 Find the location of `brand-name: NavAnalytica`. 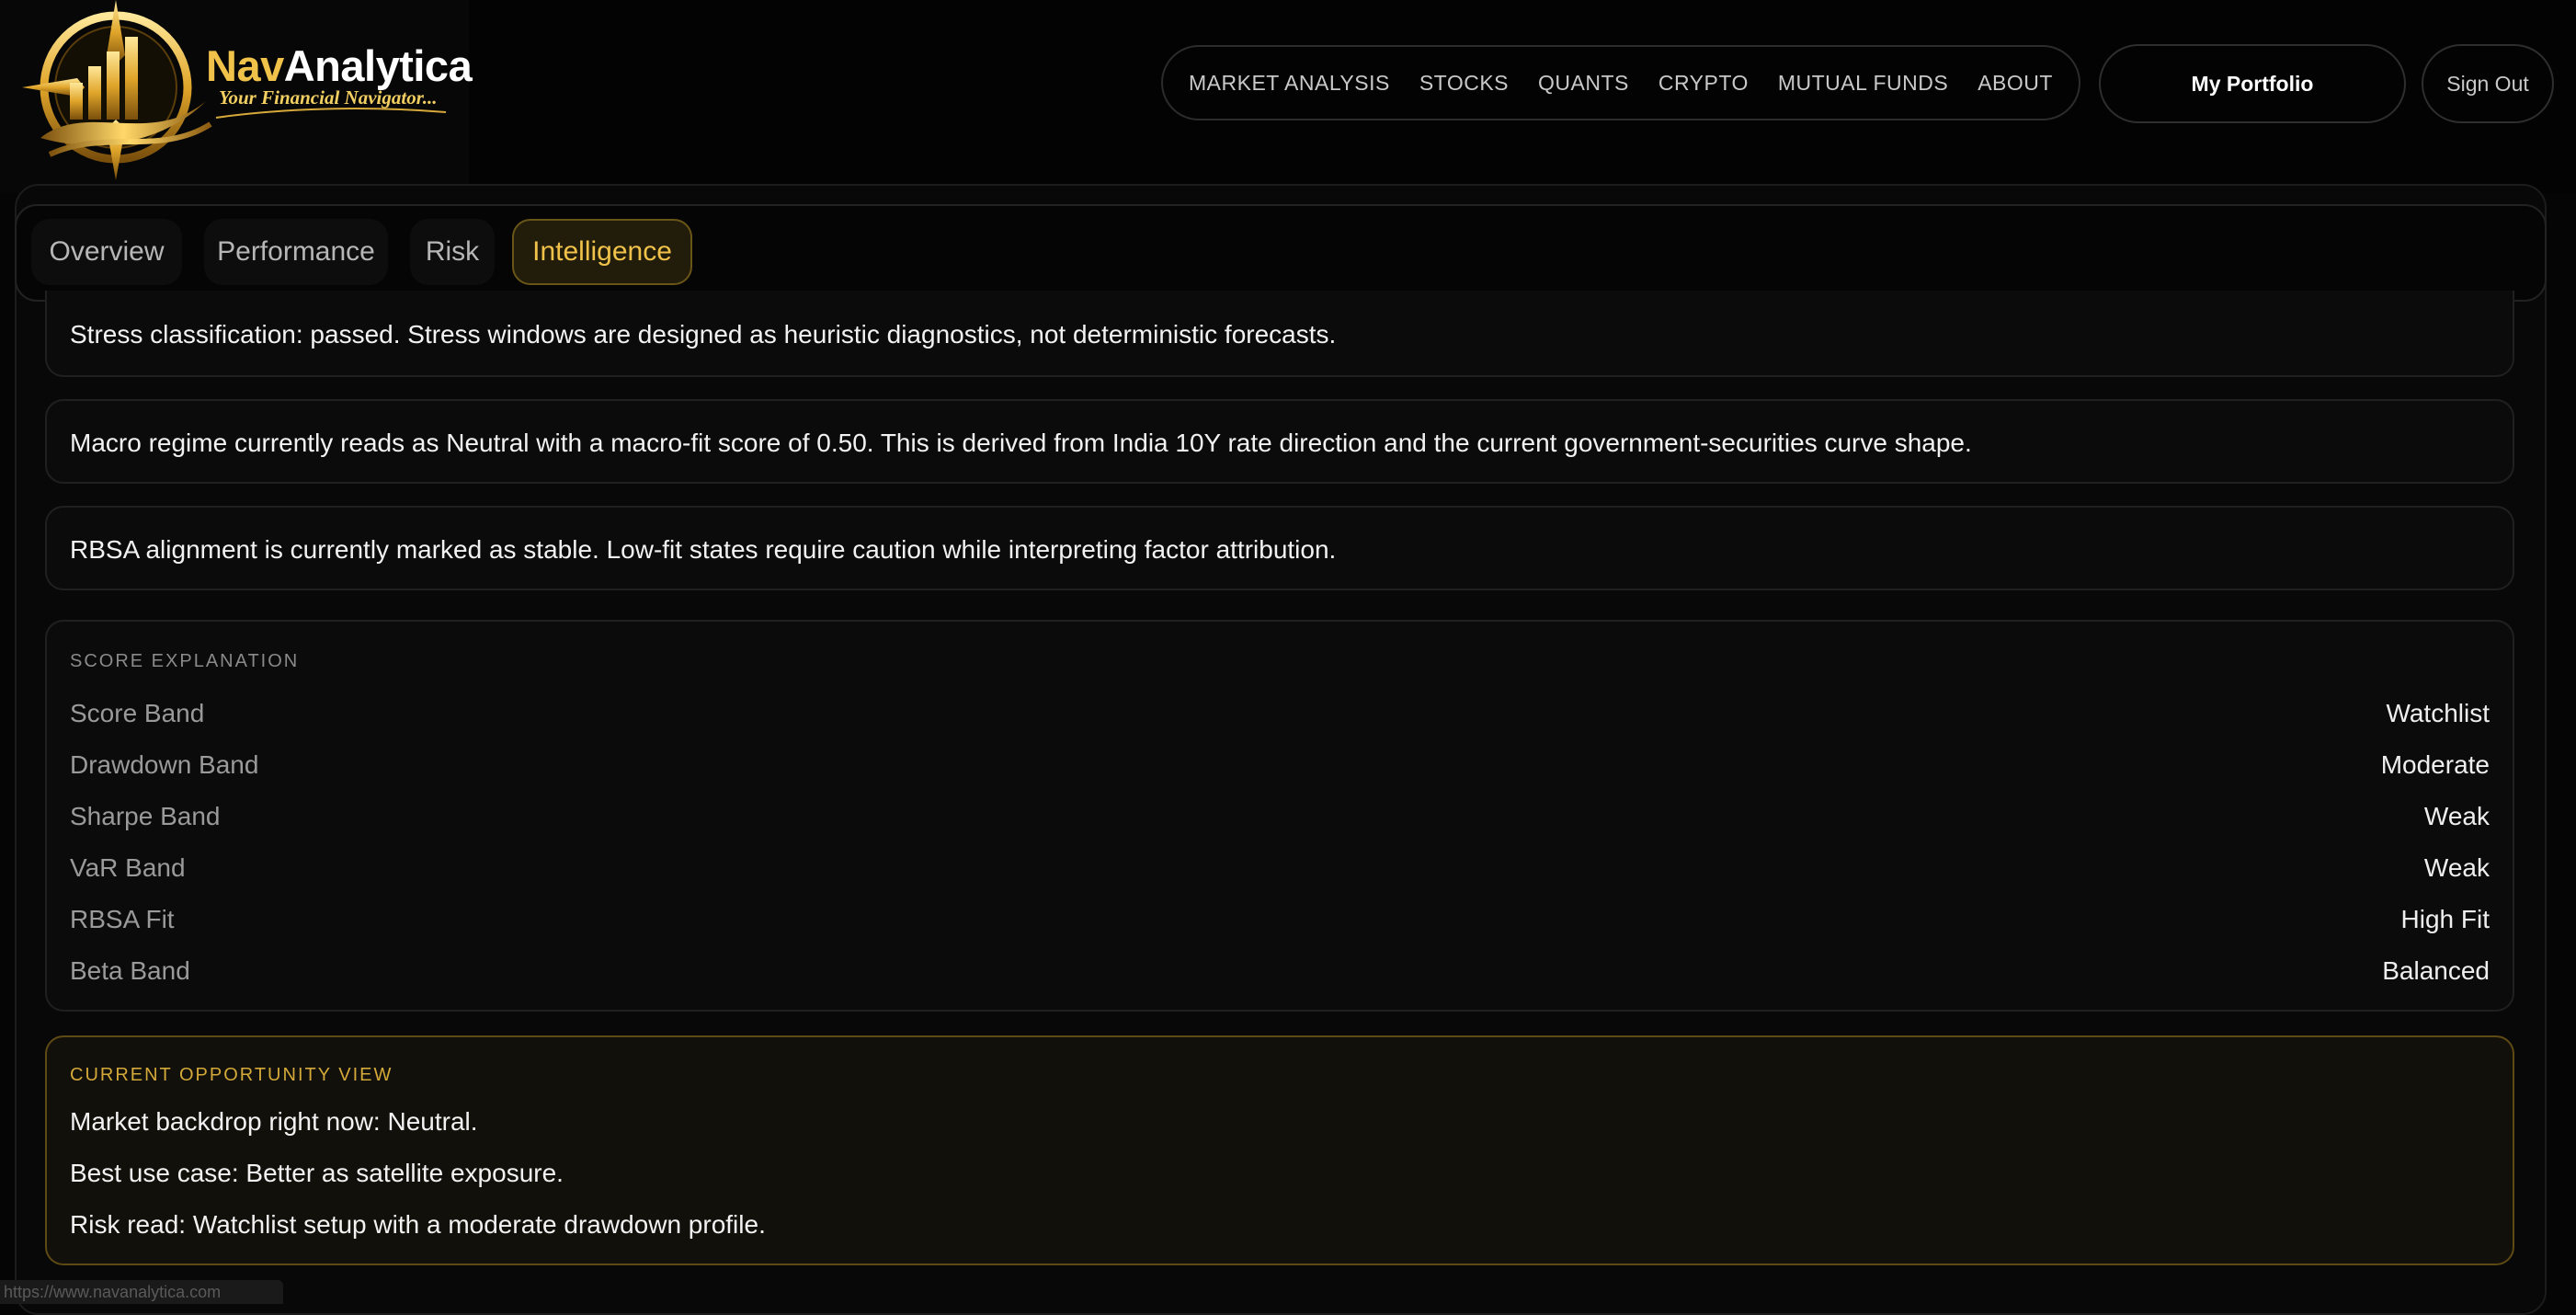

brand-name: NavAnalytica is located at coordinates (339, 65).